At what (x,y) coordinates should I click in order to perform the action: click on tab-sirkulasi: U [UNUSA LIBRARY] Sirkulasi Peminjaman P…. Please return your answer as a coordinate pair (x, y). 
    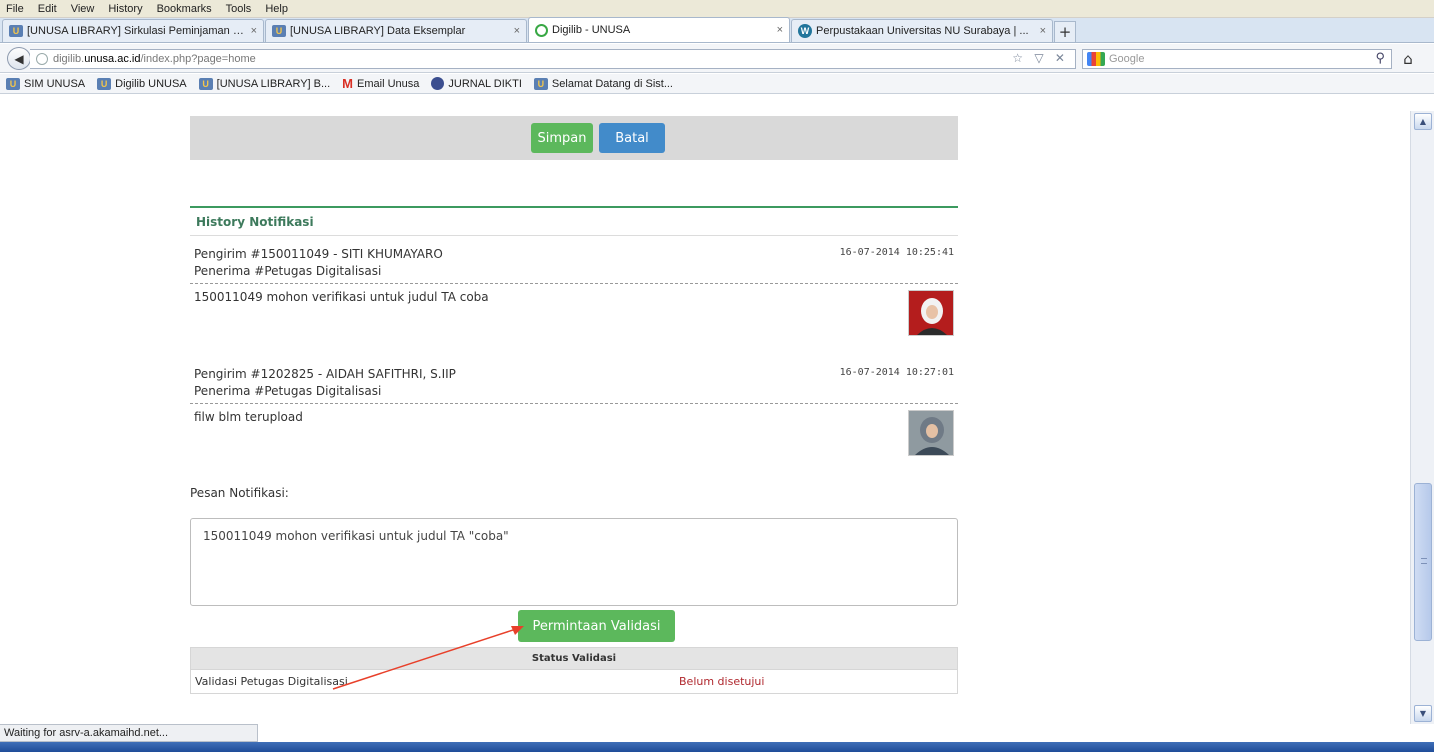
    Looking at the image, I should click on (133, 30).